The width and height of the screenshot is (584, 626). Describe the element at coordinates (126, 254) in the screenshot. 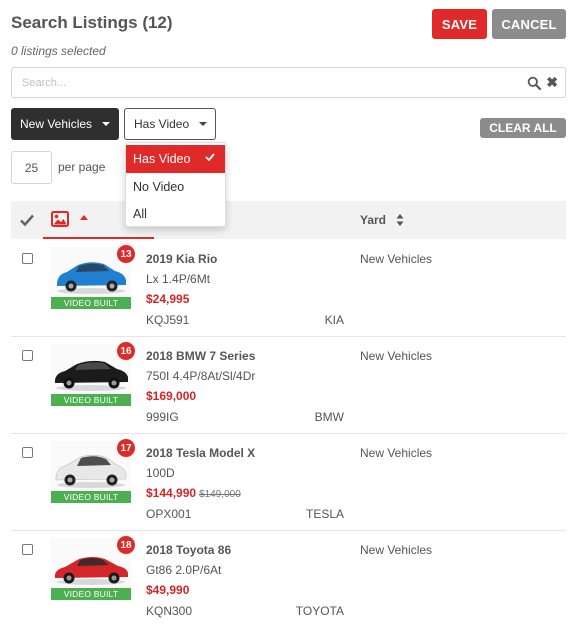

I see `photo-count-badge: 13` at that location.